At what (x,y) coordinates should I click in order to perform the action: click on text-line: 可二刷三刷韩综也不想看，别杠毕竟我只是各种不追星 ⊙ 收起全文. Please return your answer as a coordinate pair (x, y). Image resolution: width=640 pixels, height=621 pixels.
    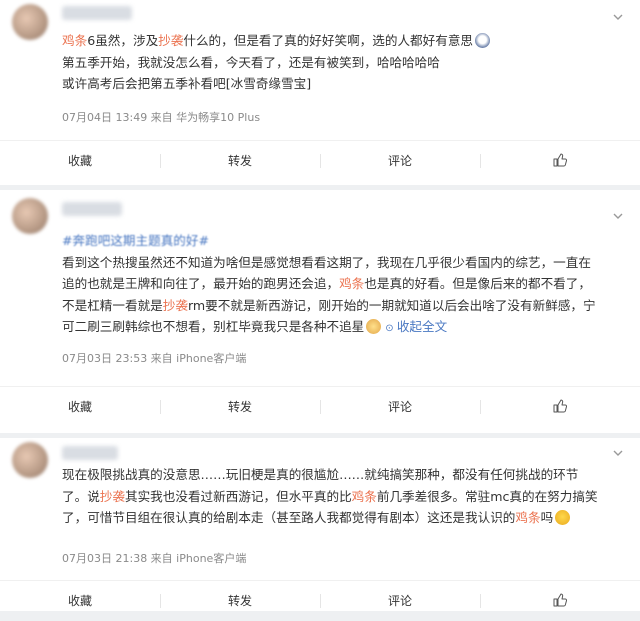
    Looking at the image, I should click on (345, 328).